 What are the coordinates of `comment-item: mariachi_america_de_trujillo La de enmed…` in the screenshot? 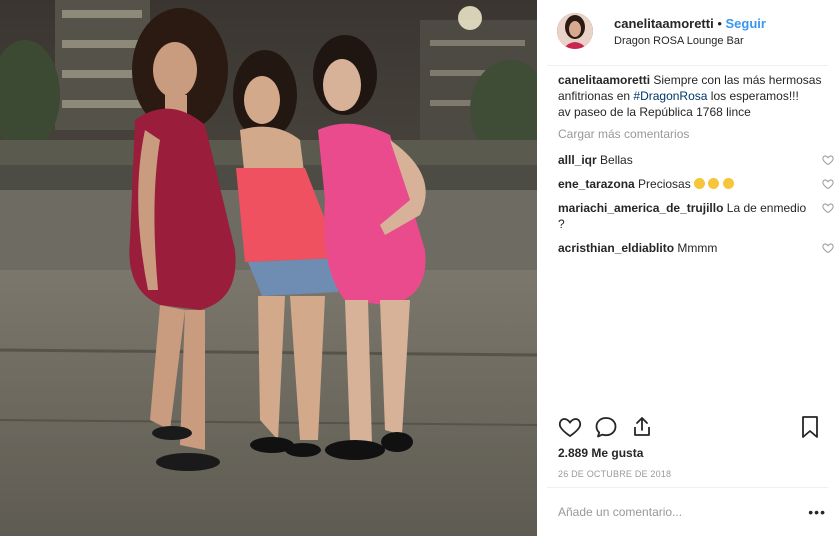 It's located at (696, 216).